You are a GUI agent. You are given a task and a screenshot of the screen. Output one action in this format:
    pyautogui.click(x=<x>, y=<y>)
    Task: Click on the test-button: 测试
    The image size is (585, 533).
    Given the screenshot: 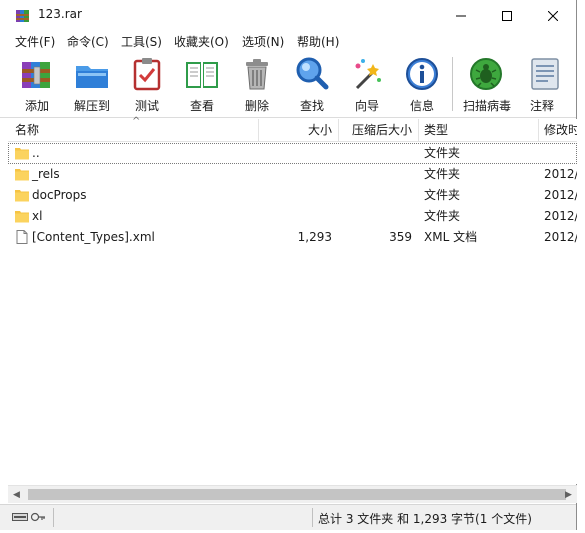 What is the action you would take?
    pyautogui.click(x=147, y=85)
    